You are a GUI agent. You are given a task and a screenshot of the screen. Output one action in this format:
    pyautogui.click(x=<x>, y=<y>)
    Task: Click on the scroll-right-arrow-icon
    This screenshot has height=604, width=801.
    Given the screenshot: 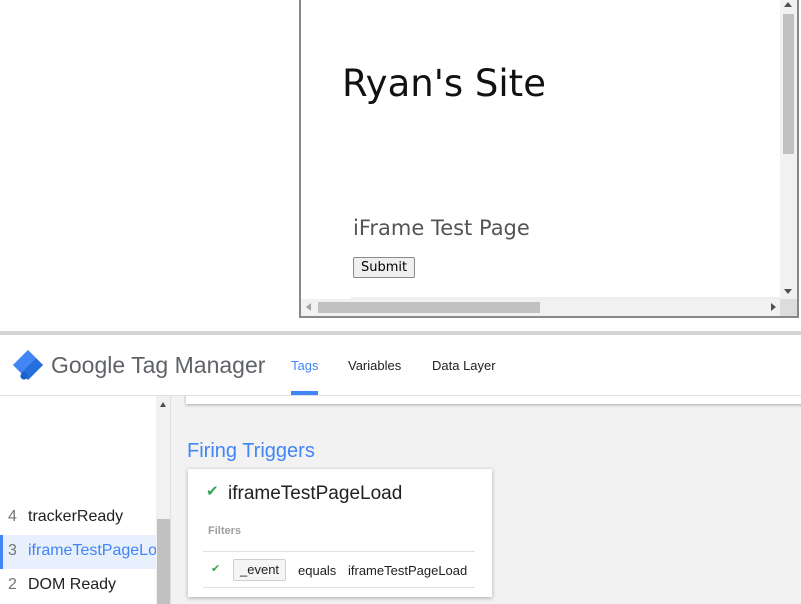 What is the action you would take?
    pyautogui.click(x=773, y=307)
    